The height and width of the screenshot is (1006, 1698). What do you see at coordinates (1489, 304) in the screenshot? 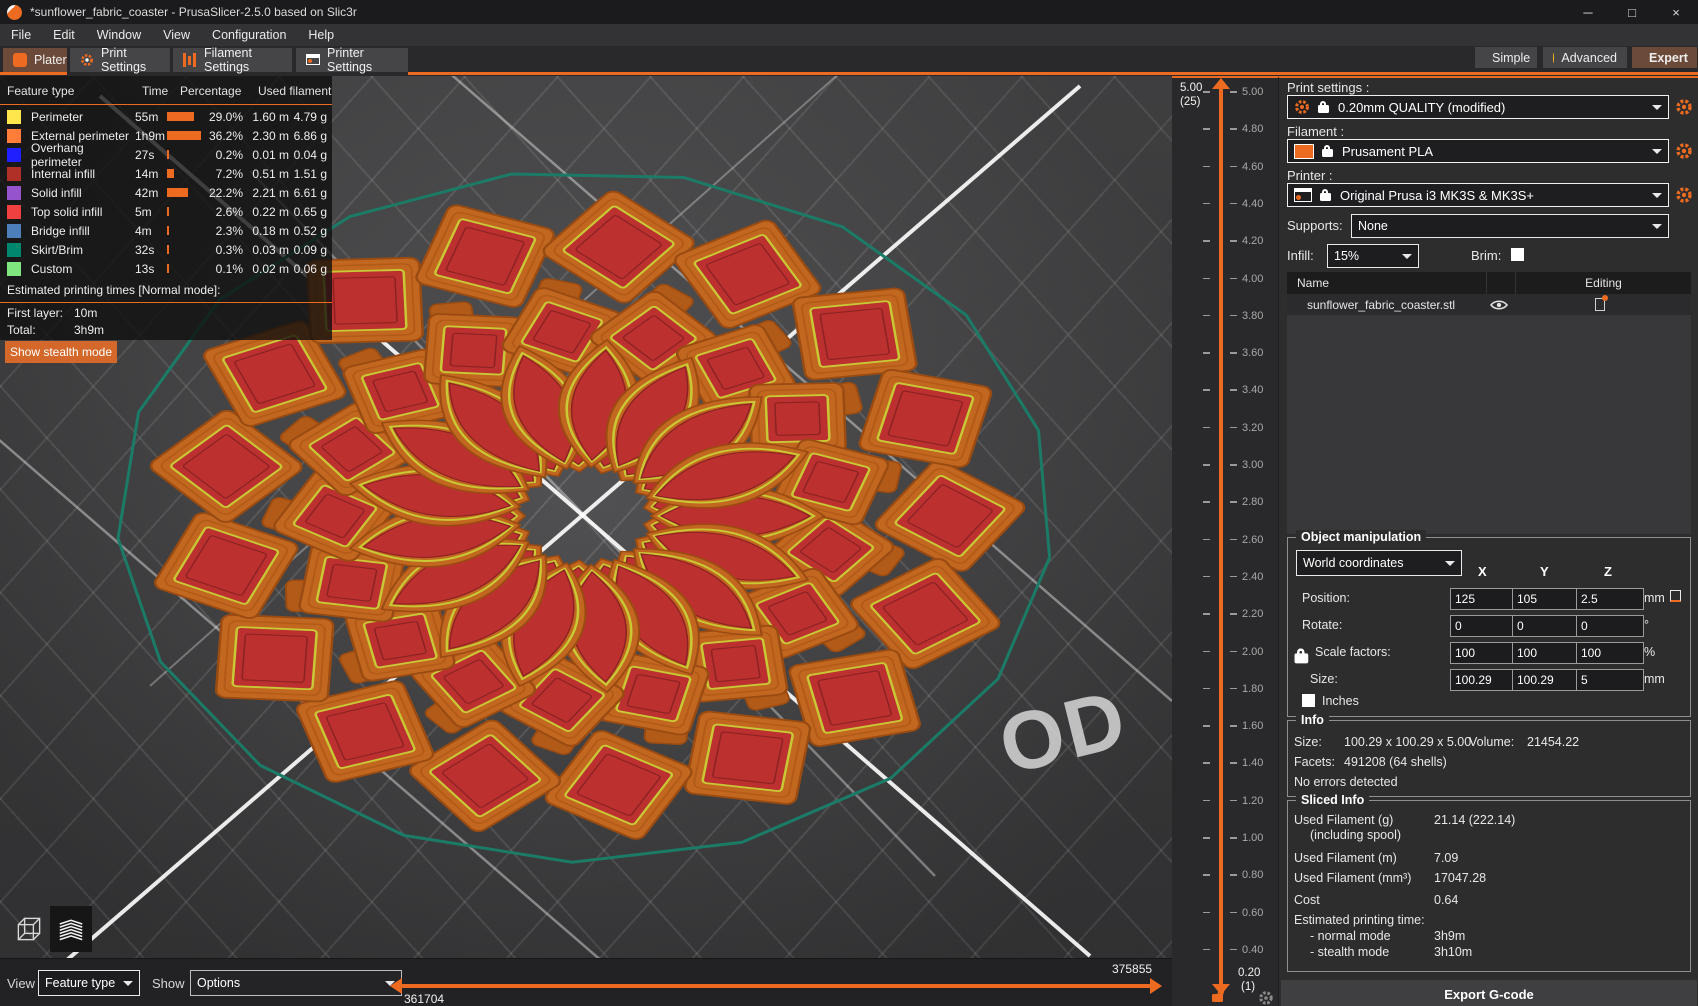
I see `object-list-row: sunflower_fabric_coaster.stl` at bounding box center [1489, 304].